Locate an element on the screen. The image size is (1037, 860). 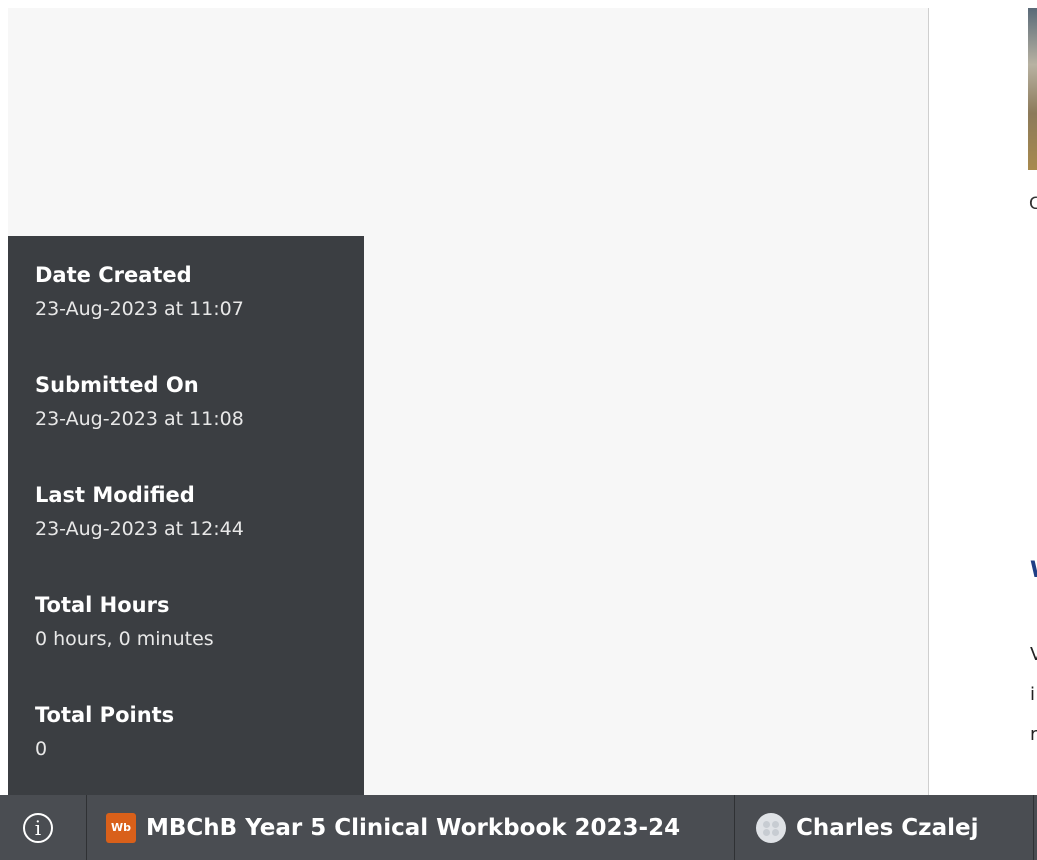
right-column: C W V i r is located at coordinates (983, 401).